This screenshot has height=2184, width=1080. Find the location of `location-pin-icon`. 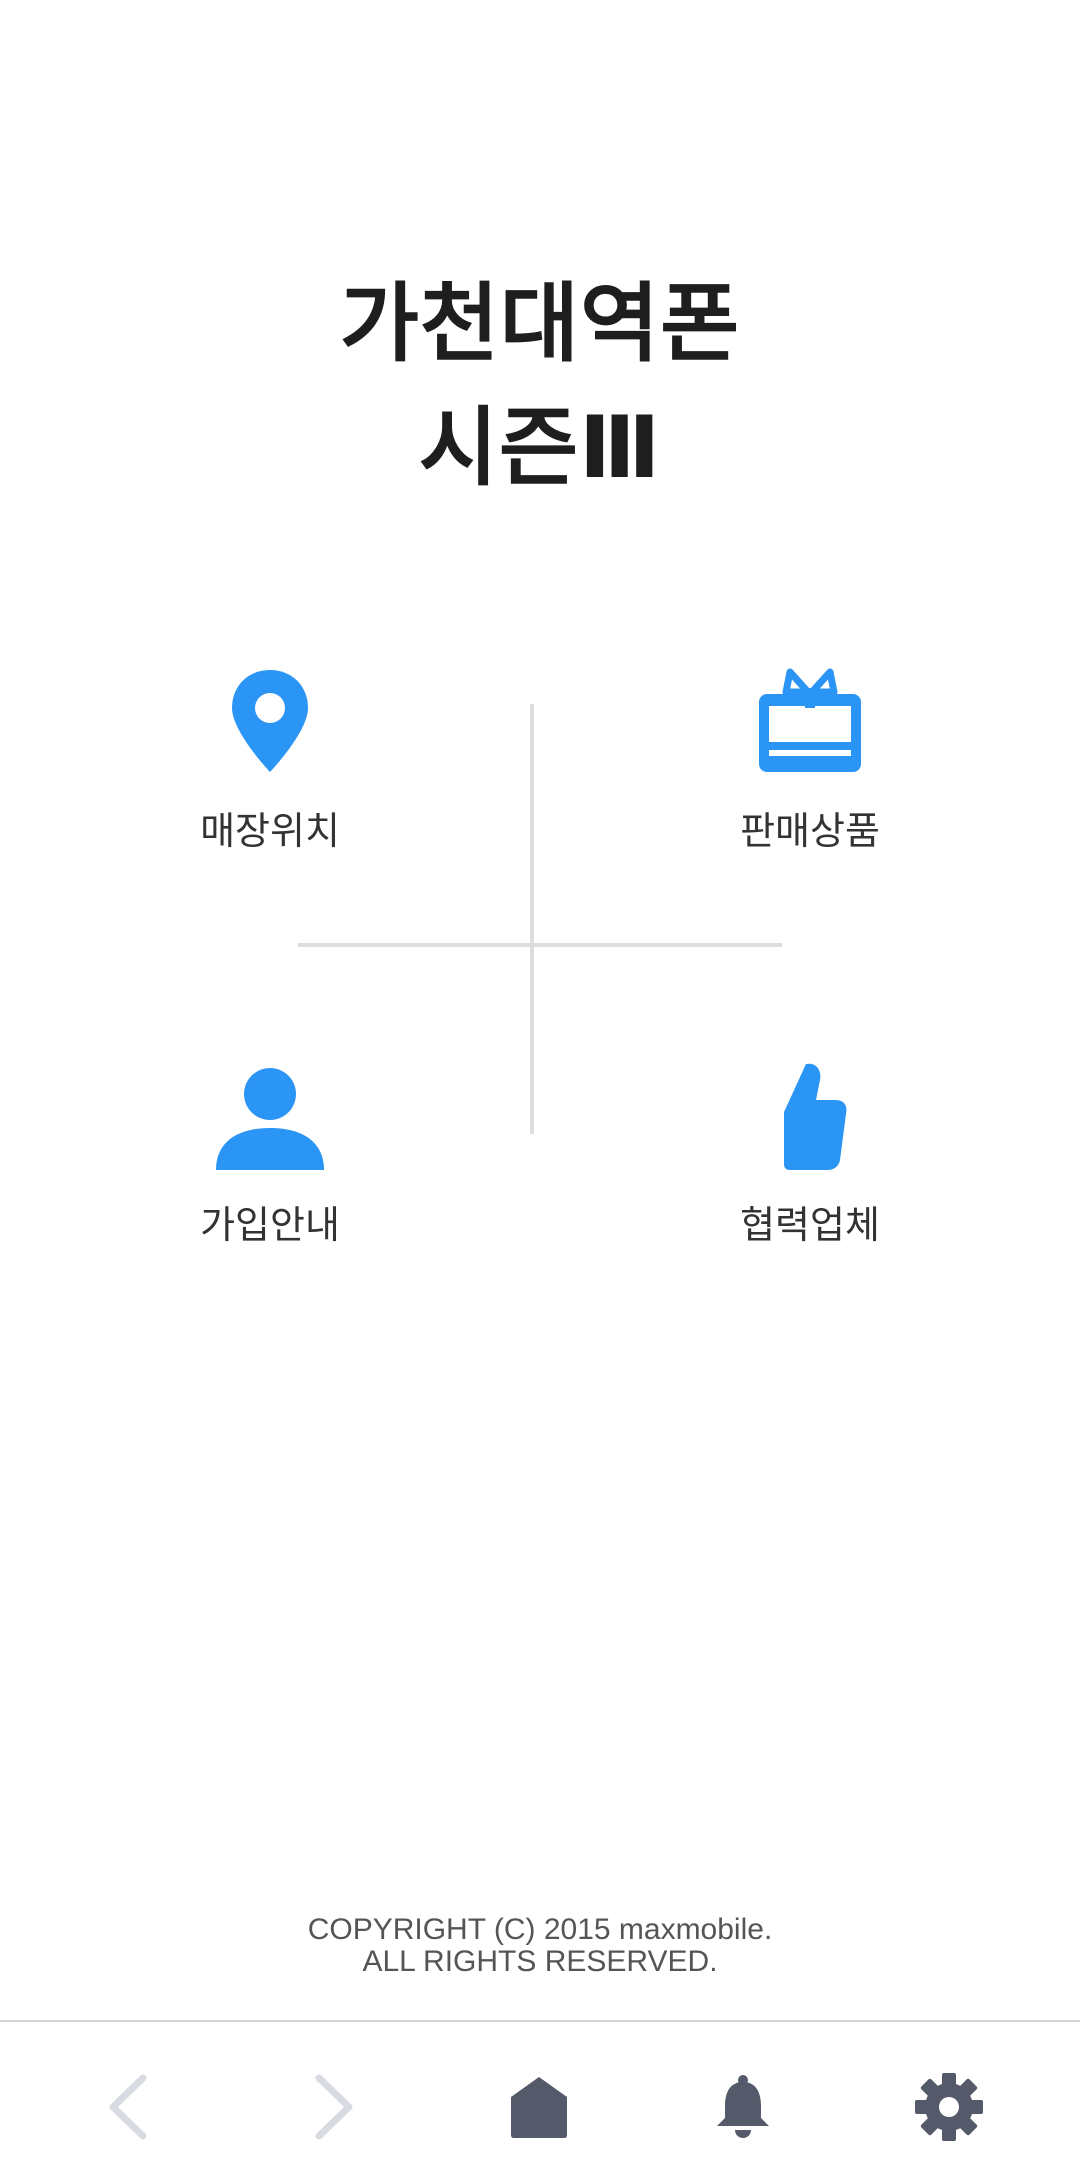

location-pin-icon is located at coordinates (270, 721).